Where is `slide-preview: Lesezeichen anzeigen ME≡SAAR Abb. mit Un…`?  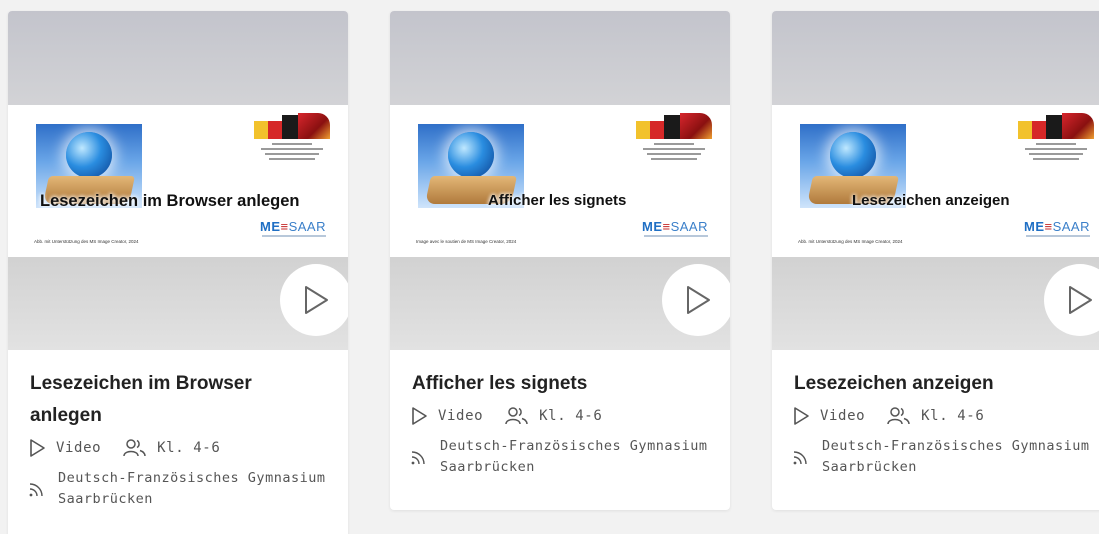 slide-preview: Lesezeichen anzeigen ME≡SAAR Abb. mit Un… is located at coordinates (935, 181).